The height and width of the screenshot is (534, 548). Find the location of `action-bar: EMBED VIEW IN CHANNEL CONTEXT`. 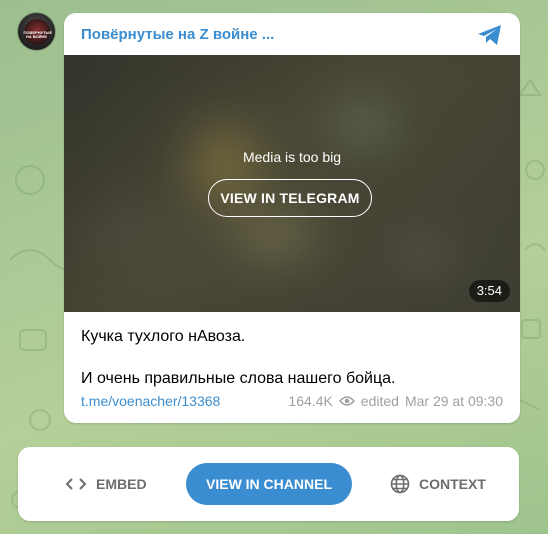

action-bar: EMBED VIEW IN CHANNEL CONTEXT is located at coordinates (268, 484).